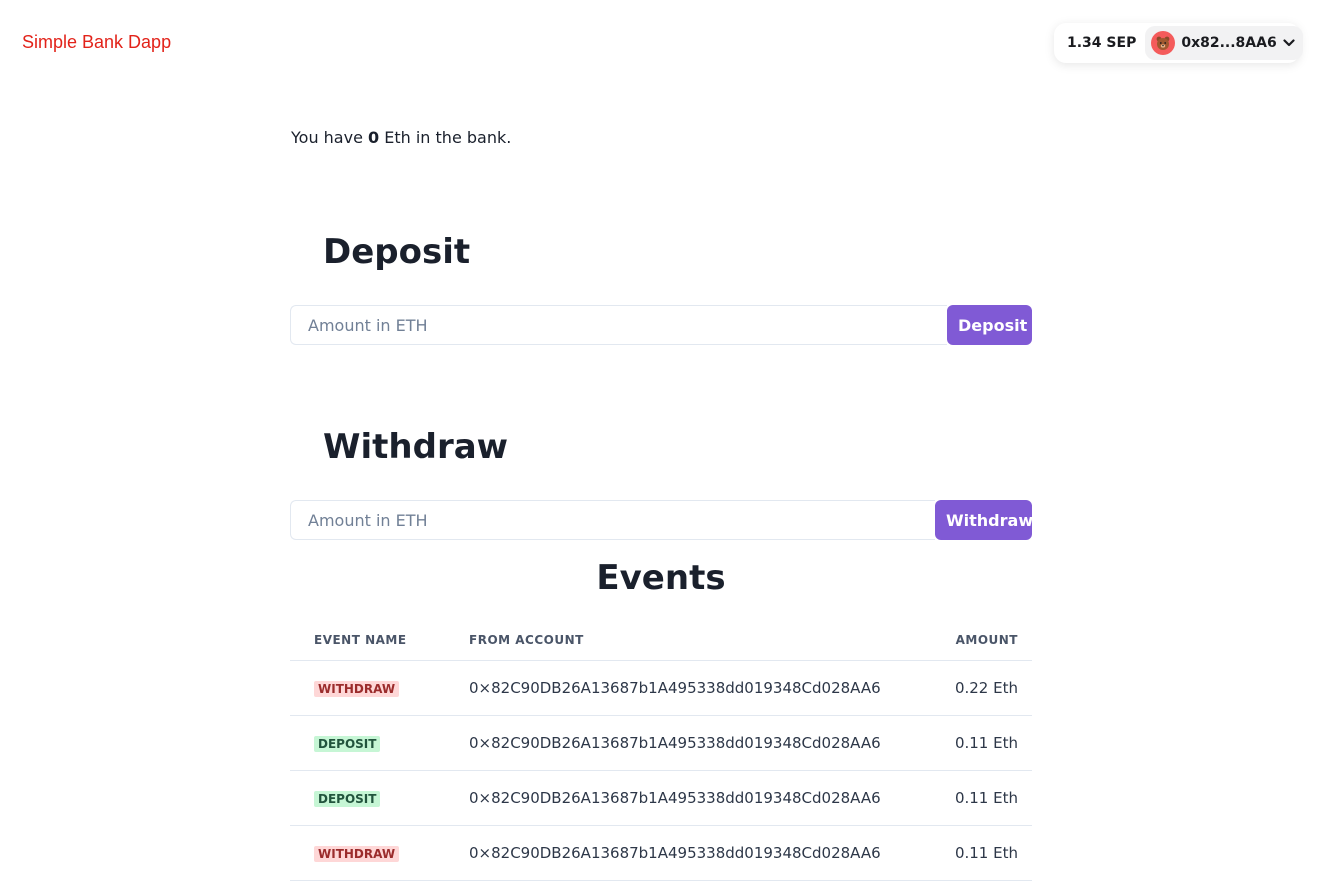 Image resolution: width=1322 pixels, height=881 pixels. I want to click on table-header-row: EVENT NAME FROM ACCOUNT AMOUNT, so click(661, 640).